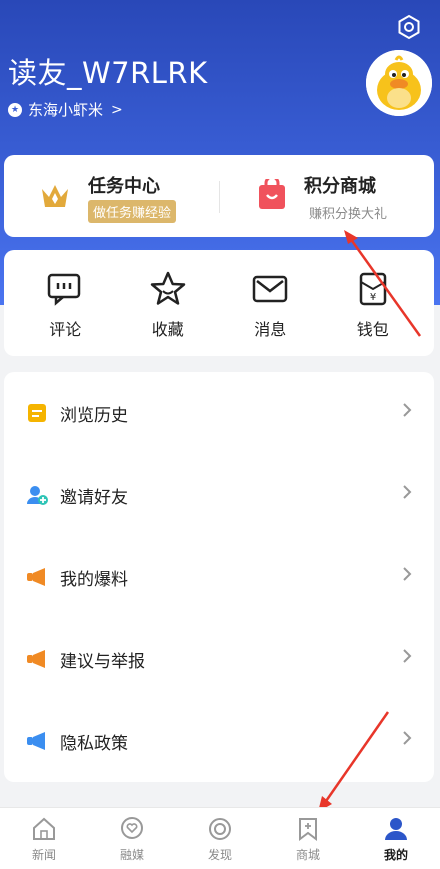 This screenshot has height=869, width=440. Describe the element at coordinates (409, 27) in the screenshot. I see `settings-icon` at that location.